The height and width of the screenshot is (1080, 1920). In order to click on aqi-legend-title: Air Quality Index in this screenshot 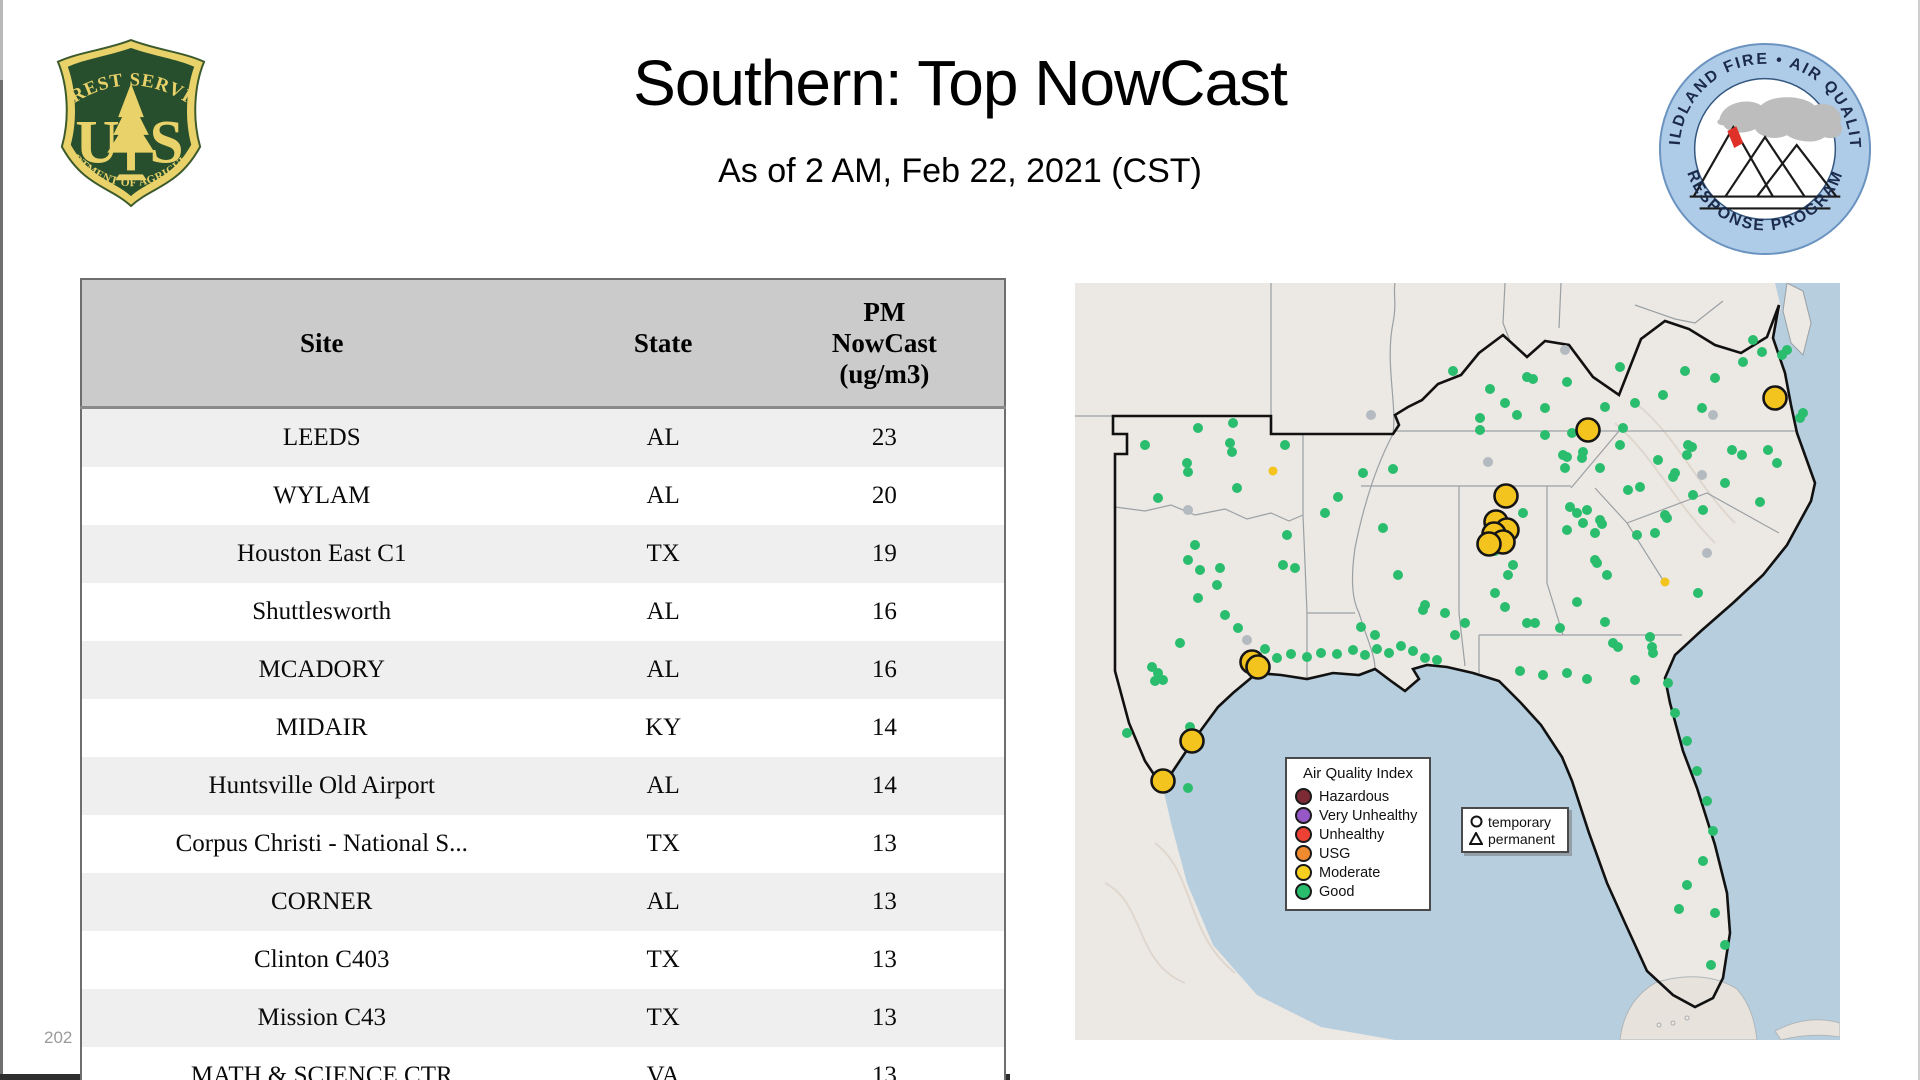, I will do `click(1358, 773)`.